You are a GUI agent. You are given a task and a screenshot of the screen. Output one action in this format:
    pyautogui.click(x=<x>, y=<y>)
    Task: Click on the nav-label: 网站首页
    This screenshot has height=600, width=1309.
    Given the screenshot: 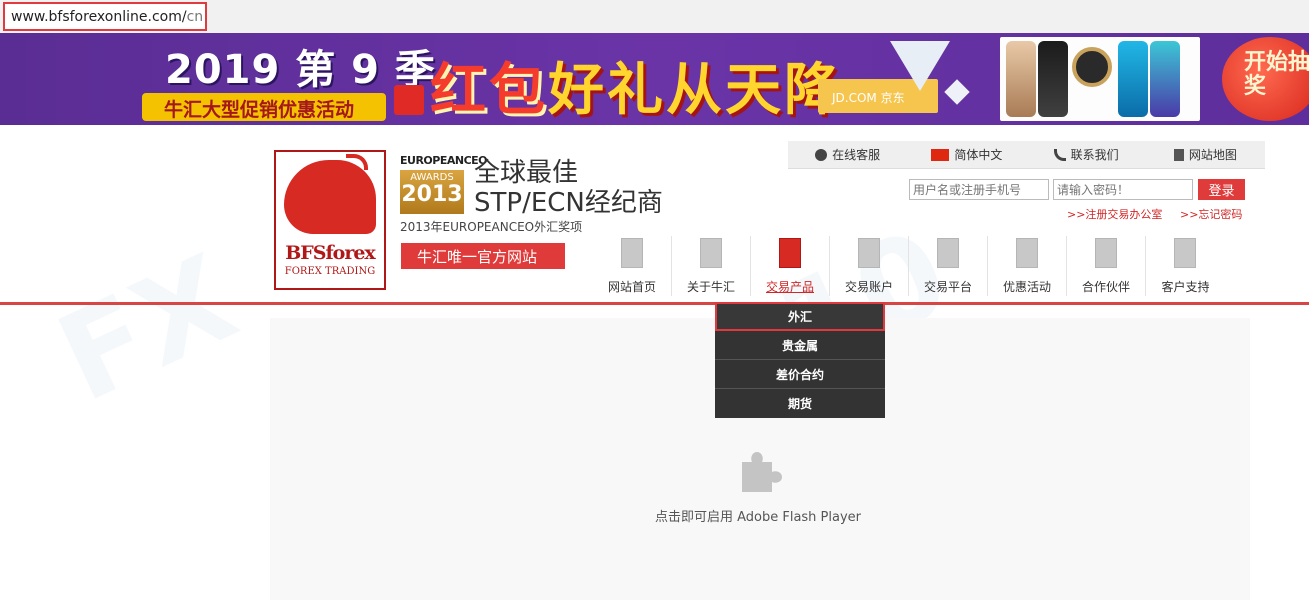 What is the action you would take?
    pyautogui.click(x=631, y=287)
    